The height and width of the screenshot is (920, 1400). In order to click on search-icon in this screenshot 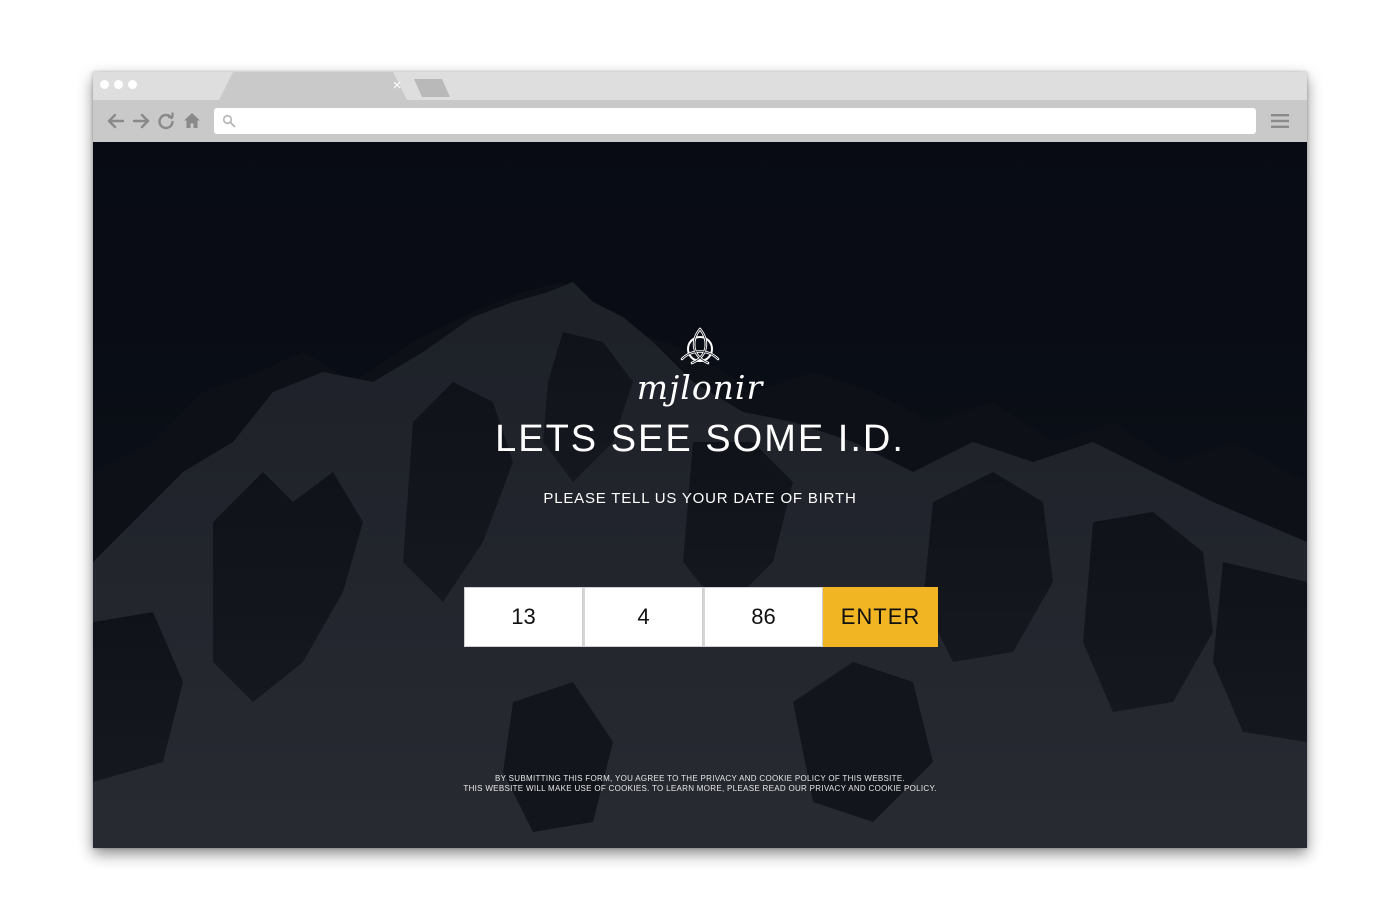, I will do `click(229, 121)`.